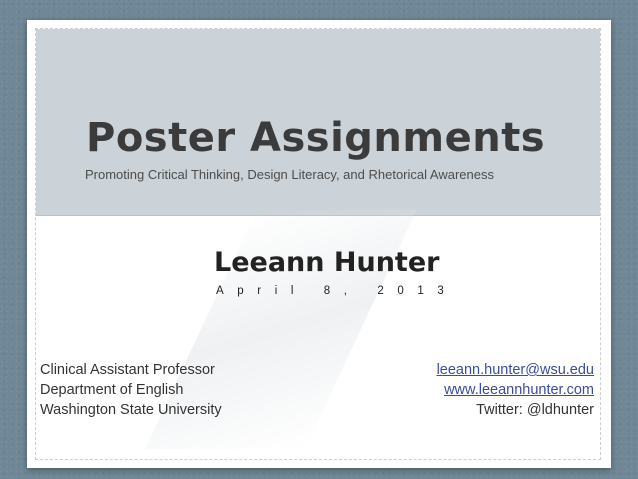 The width and height of the screenshot is (638, 479). What do you see at coordinates (515, 370) in the screenshot?
I see `email-link: leeann.hunter@wsu.edu` at bounding box center [515, 370].